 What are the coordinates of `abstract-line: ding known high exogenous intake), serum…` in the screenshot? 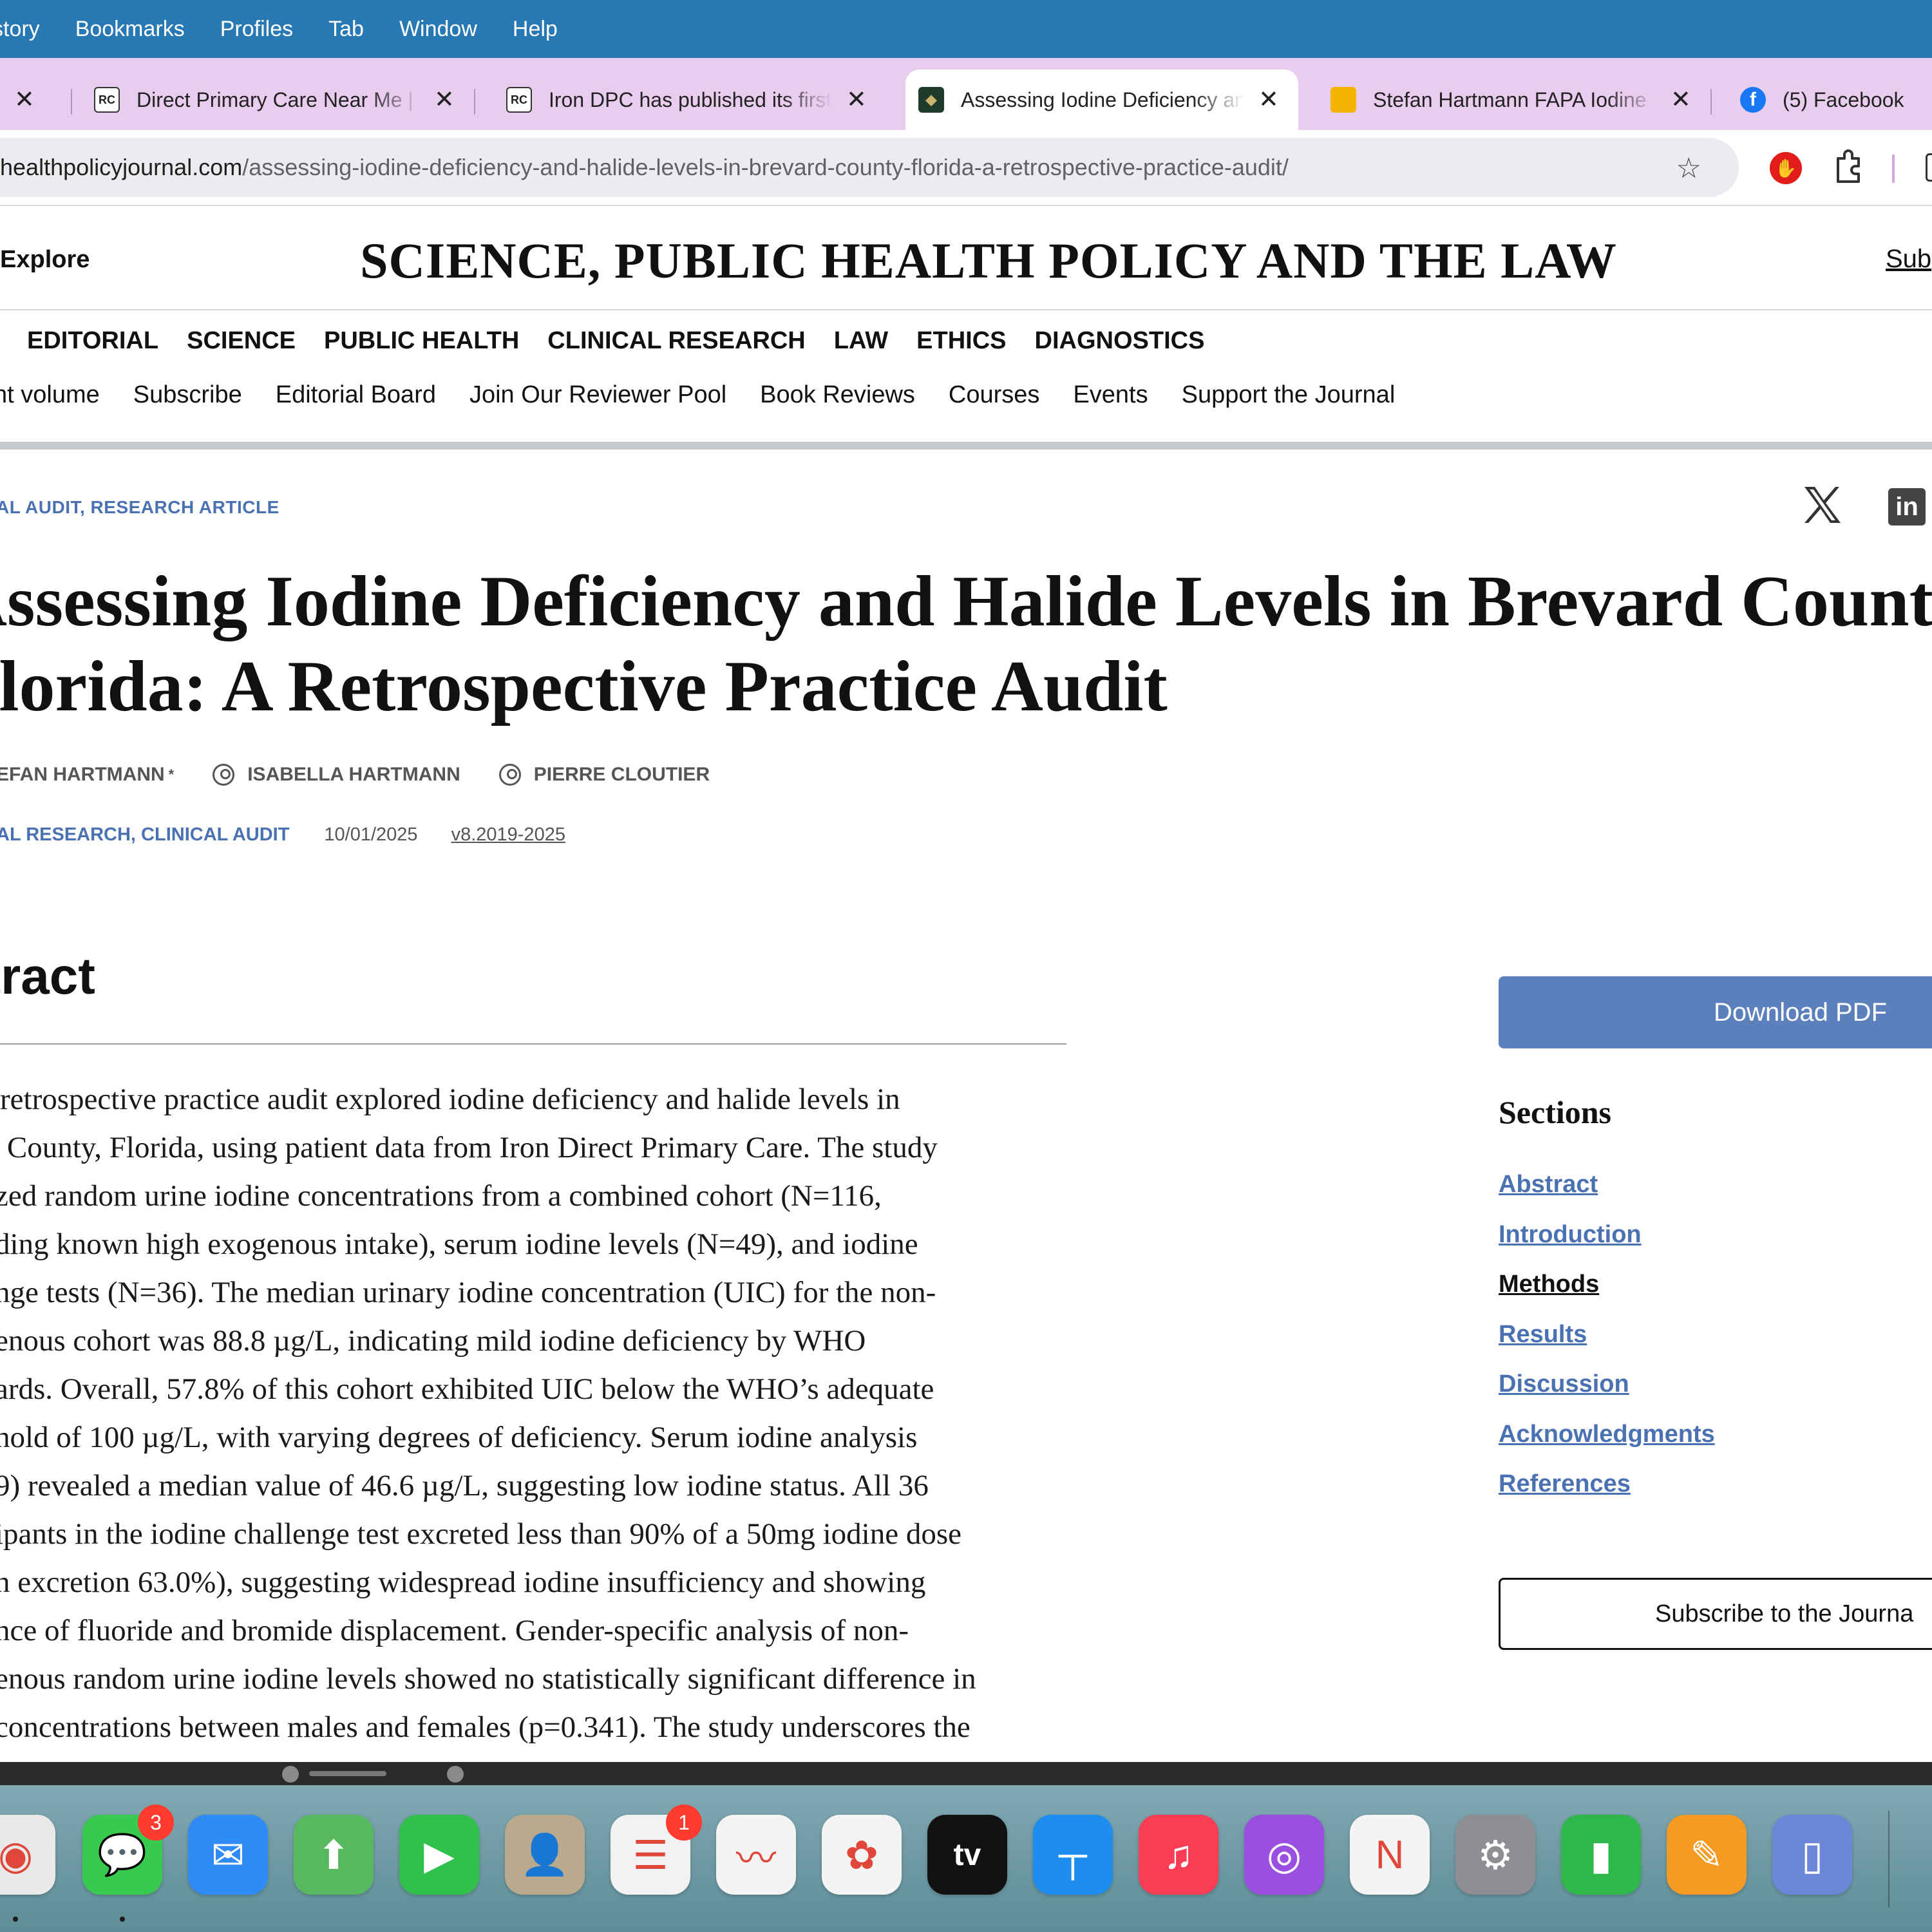 It's located at (459, 1244).